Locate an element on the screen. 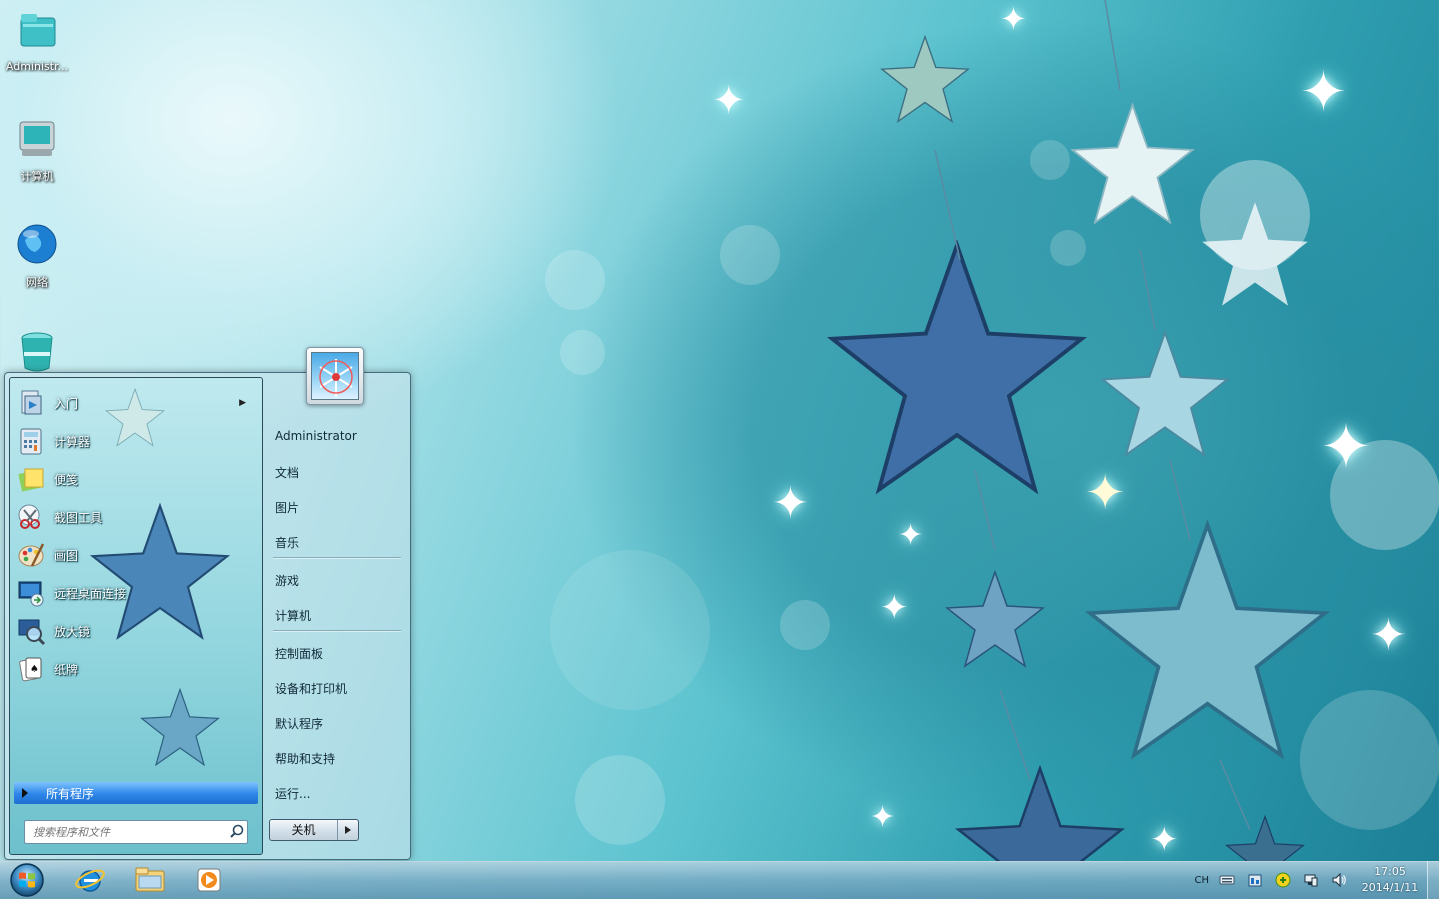  windmill-icon is located at coordinates (336, 378).